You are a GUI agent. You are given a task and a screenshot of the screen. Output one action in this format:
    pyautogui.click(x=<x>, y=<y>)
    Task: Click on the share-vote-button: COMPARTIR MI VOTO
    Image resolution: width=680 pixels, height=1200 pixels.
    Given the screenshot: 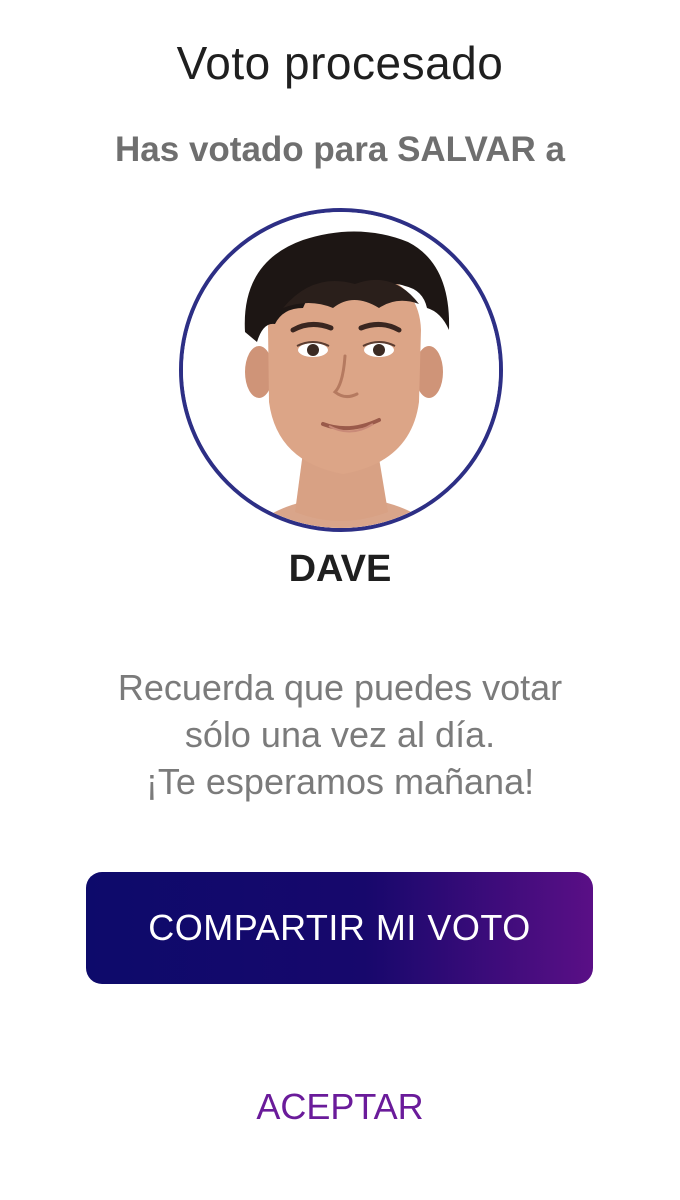 What is the action you would take?
    pyautogui.click(x=339, y=928)
    